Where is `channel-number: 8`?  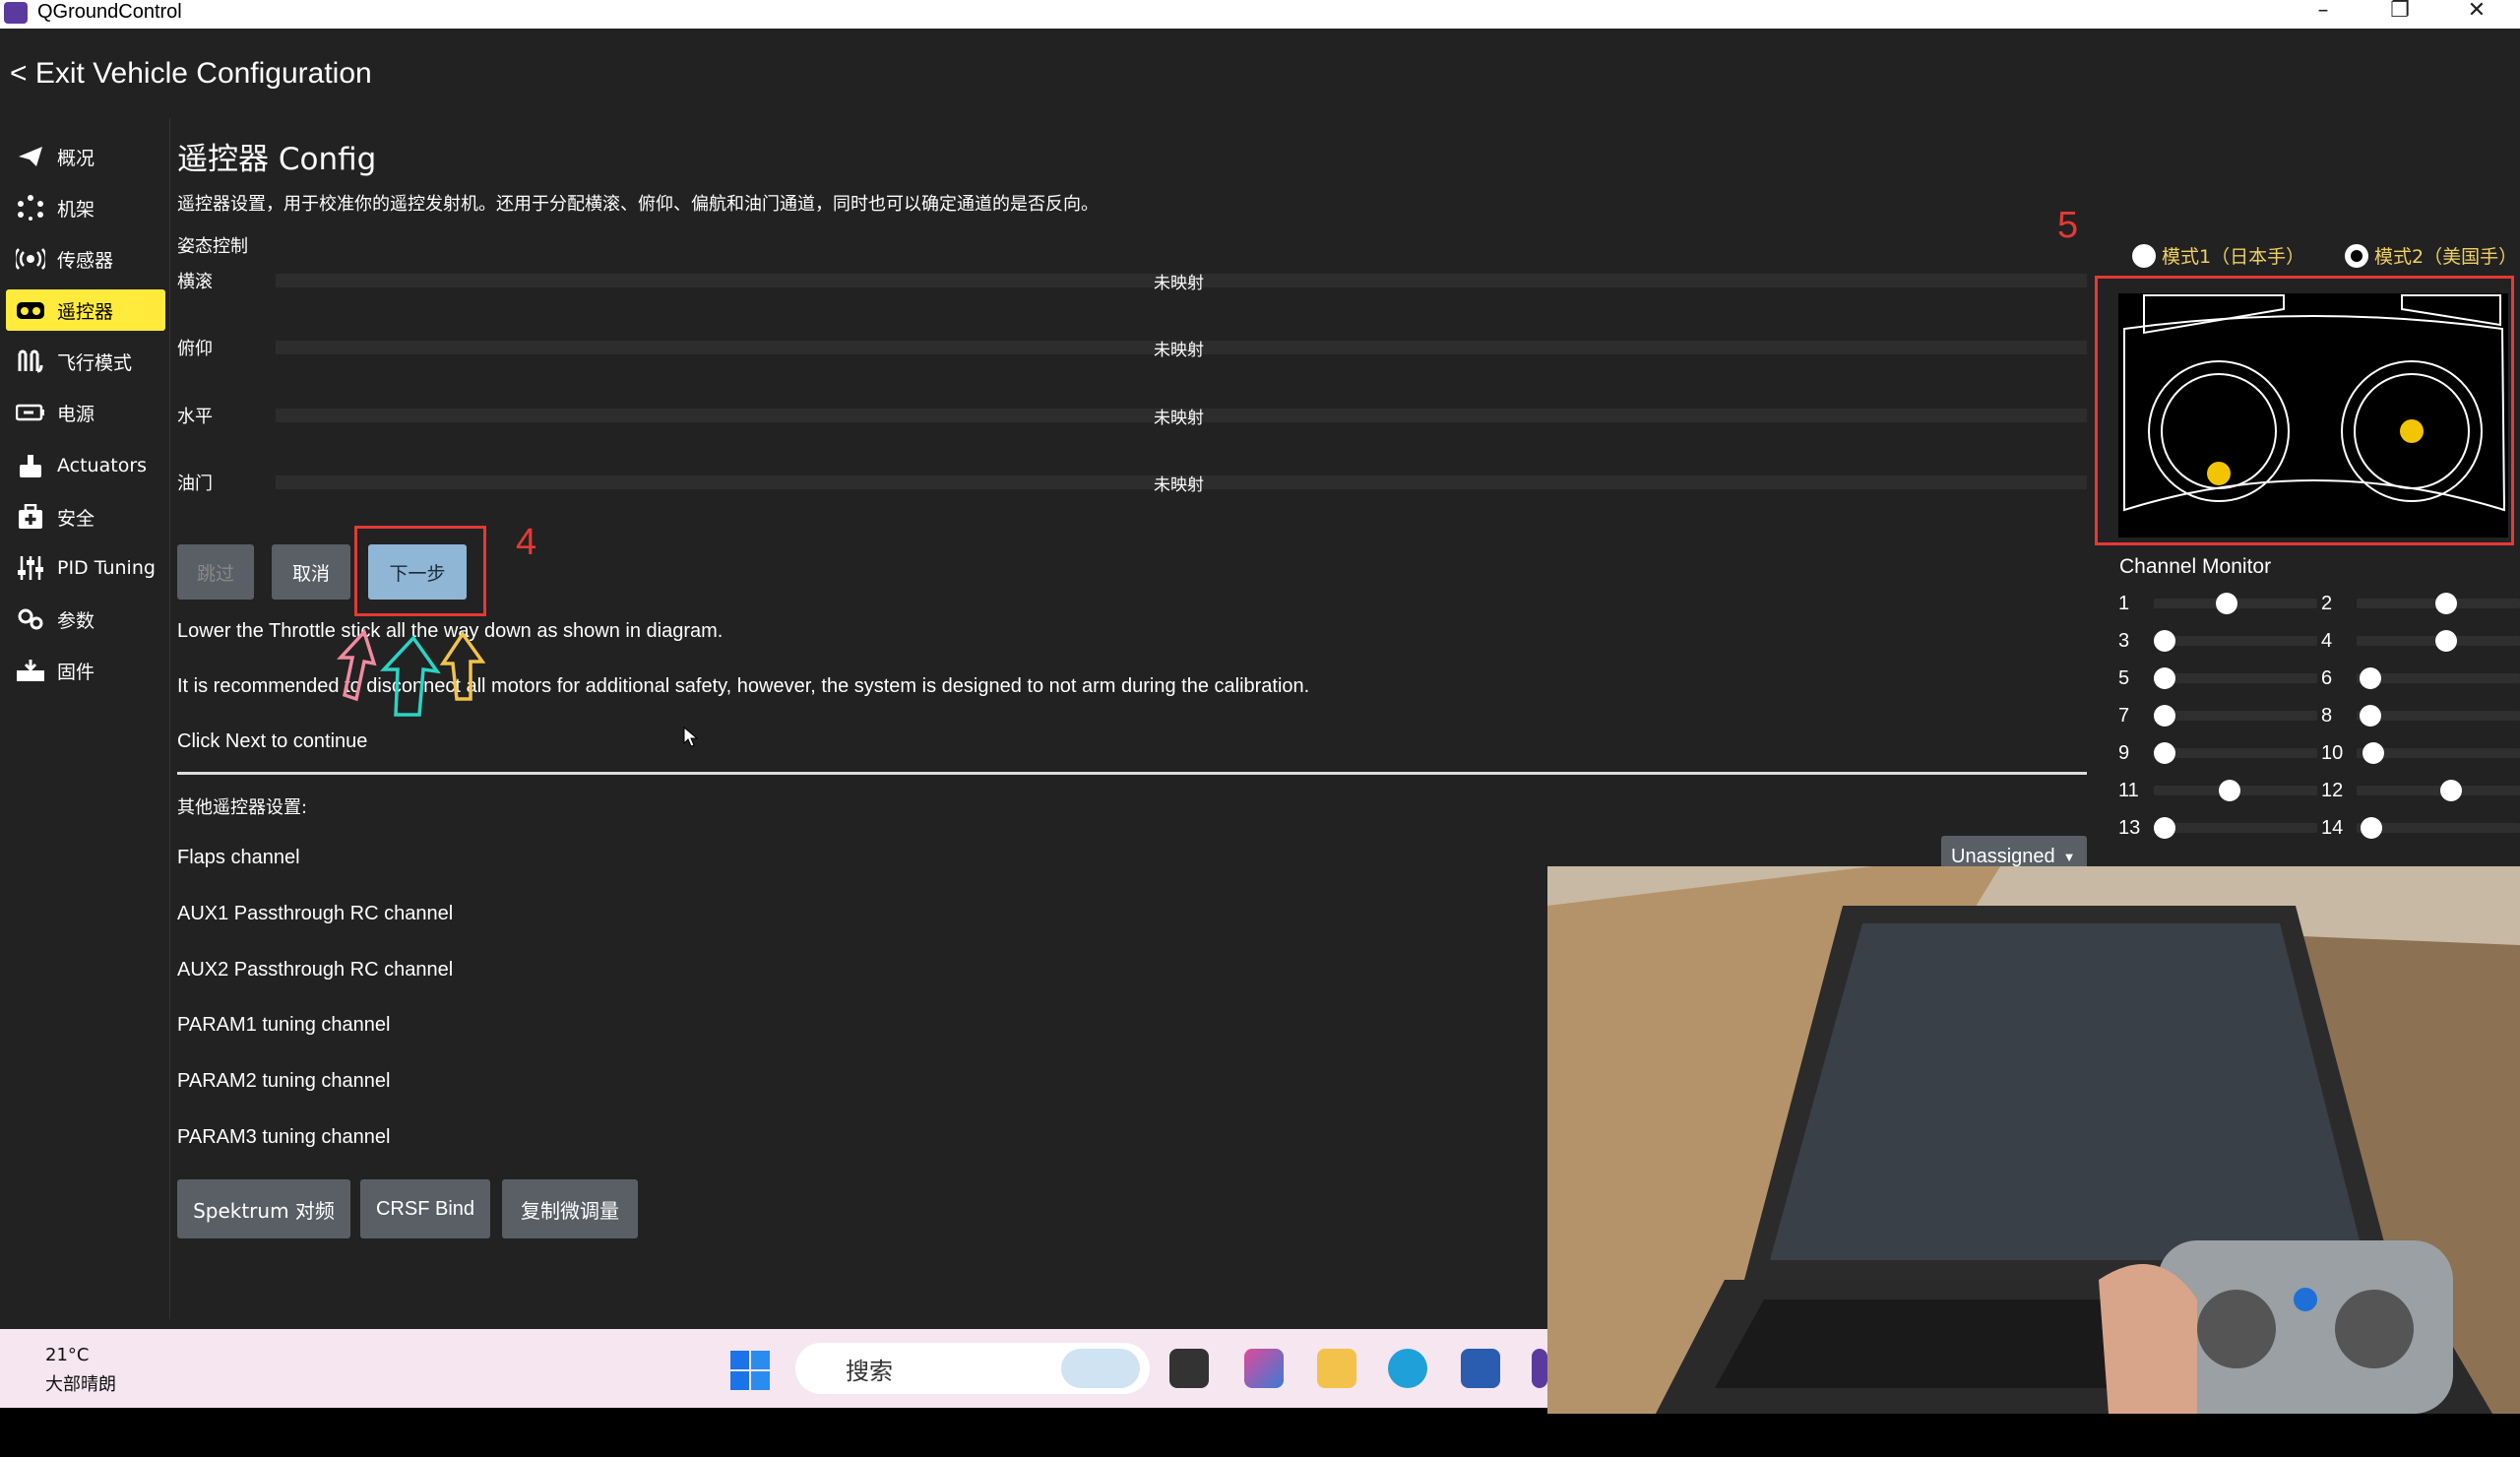
channel-number: 8 is located at coordinates (2327, 715).